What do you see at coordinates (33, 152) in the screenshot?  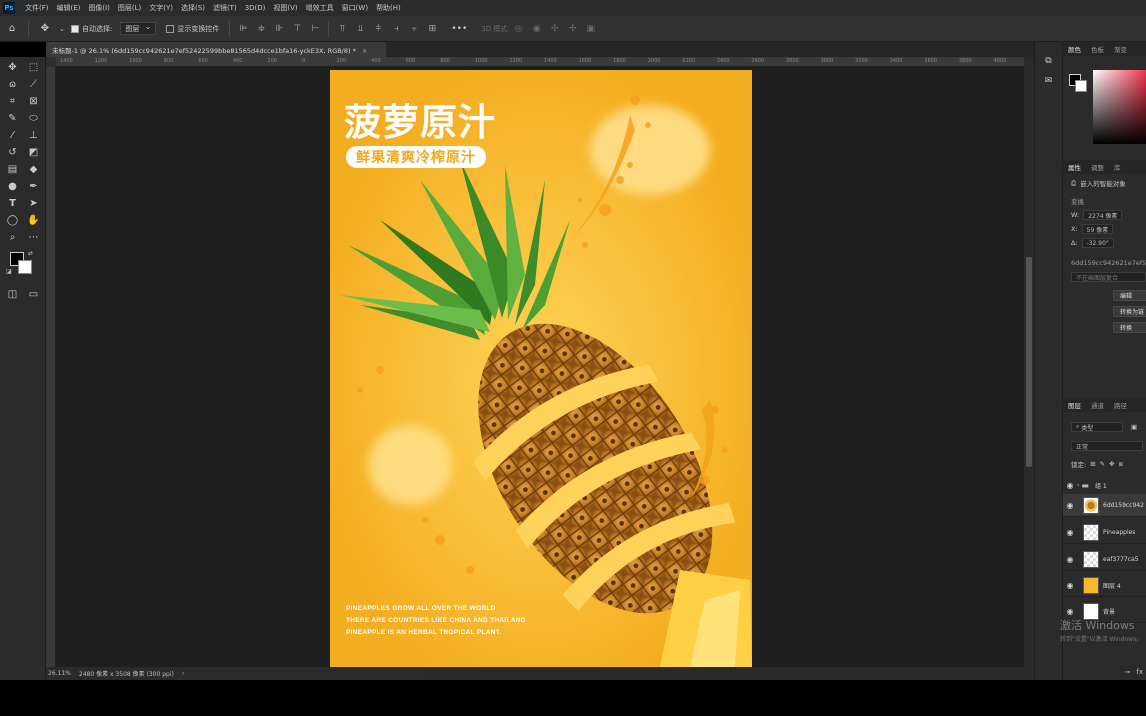 I see `eraser-tool-icon: ◩` at bounding box center [33, 152].